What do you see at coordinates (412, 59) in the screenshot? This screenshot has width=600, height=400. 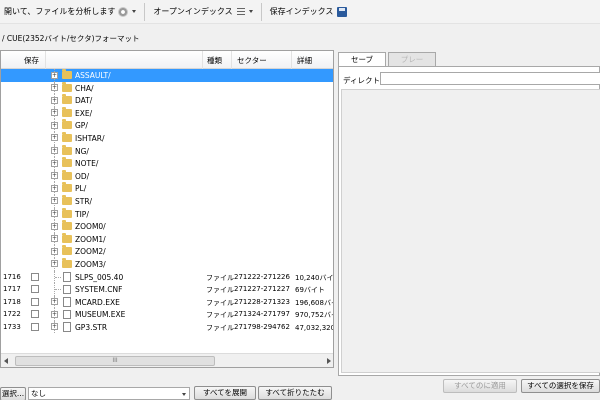 I see `tab-preview: プレー` at bounding box center [412, 59].